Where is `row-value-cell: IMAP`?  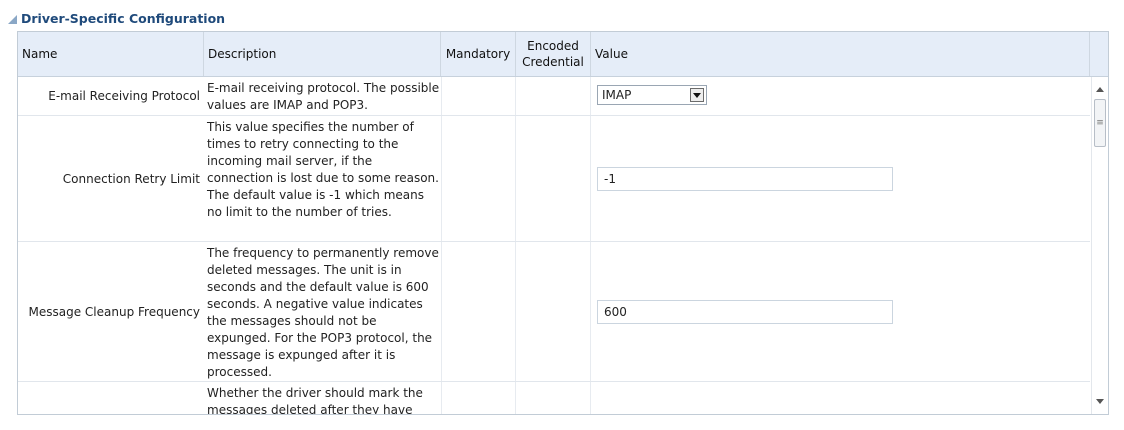
row-value-cell: IMAP is located at coordinates (840, 96).